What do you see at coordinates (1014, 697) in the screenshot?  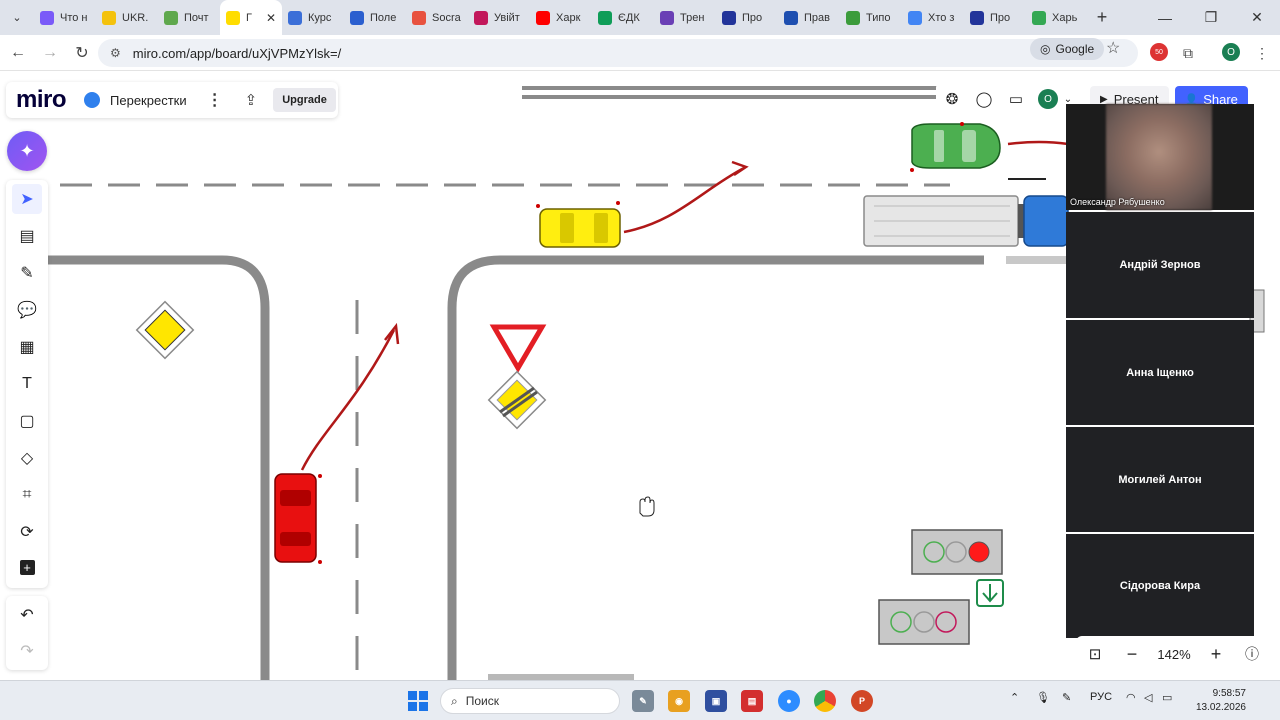 I see `tray-overflow-icon: ⌃` at bounding box center [1014, 697].